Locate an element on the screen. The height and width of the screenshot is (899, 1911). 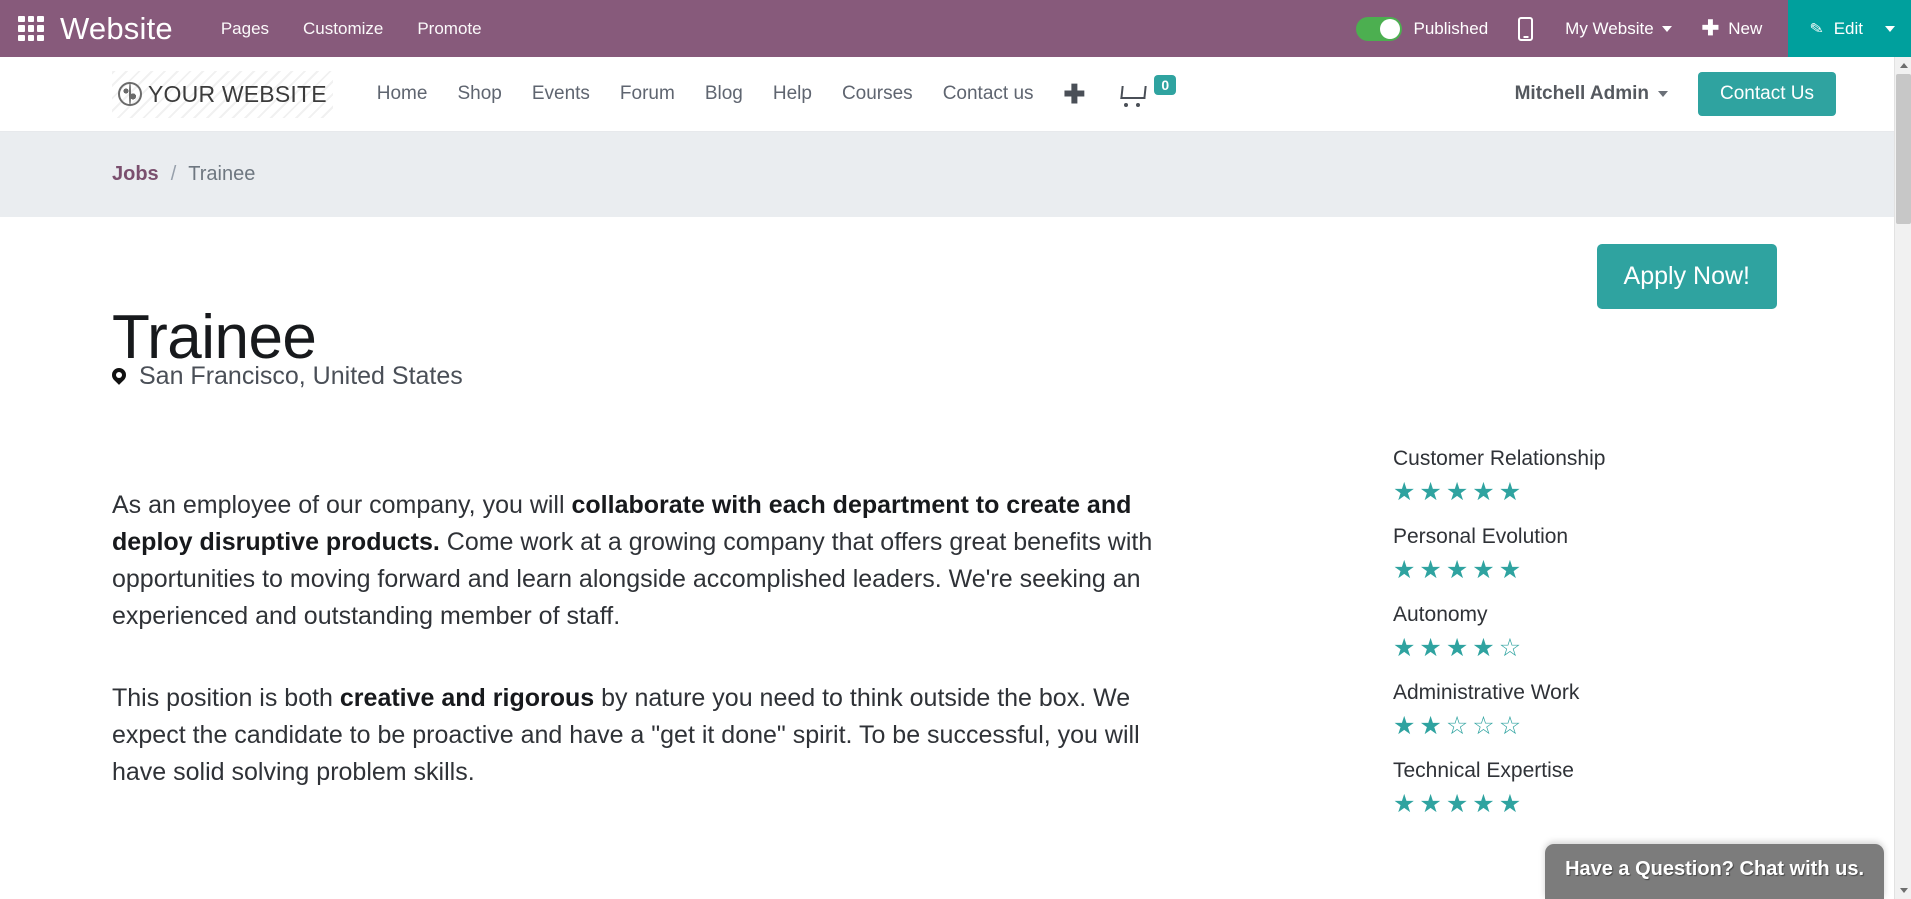
nav-item-home: Home is located at coordinates (402, 94).